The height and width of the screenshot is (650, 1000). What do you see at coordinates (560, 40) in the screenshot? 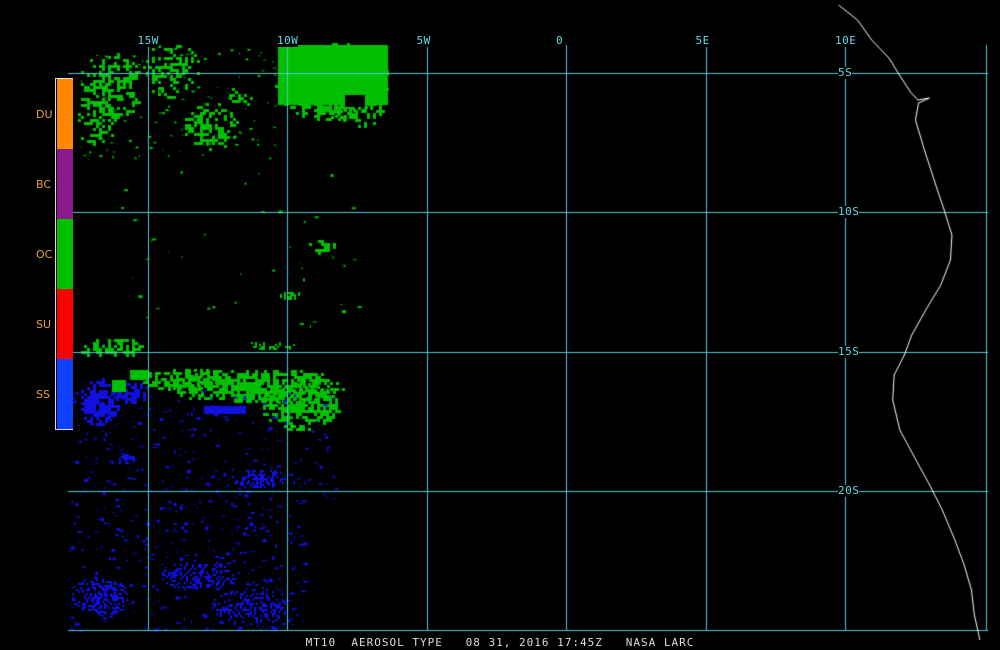
I see `longitude-label: 0` at bounding box center [560, 40].